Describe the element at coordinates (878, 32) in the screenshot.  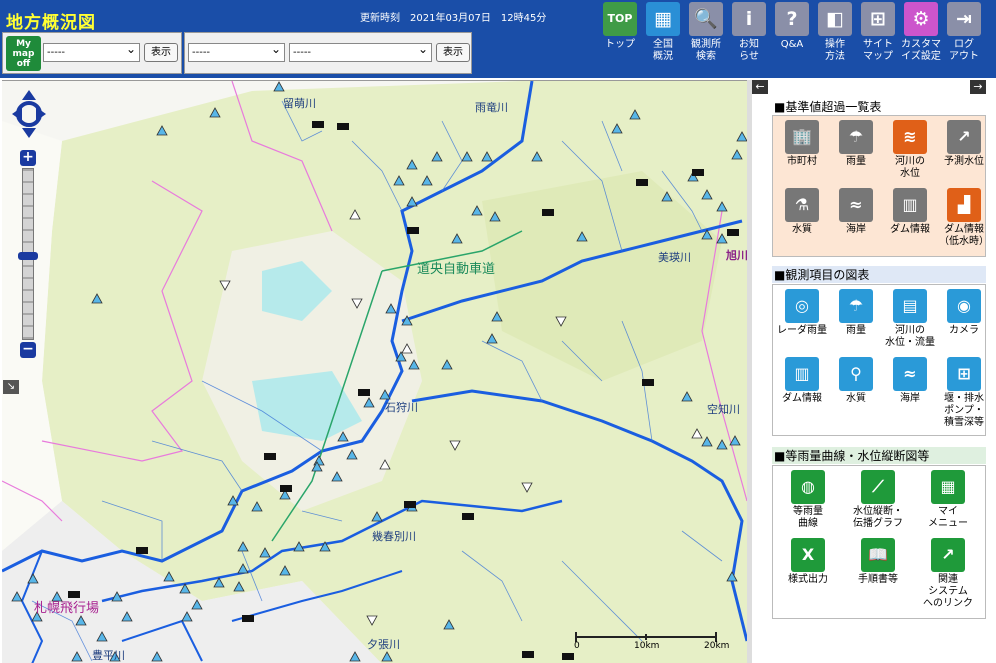
I see `nav-sitemap-button: ⊞ サイト マップ` at that location.